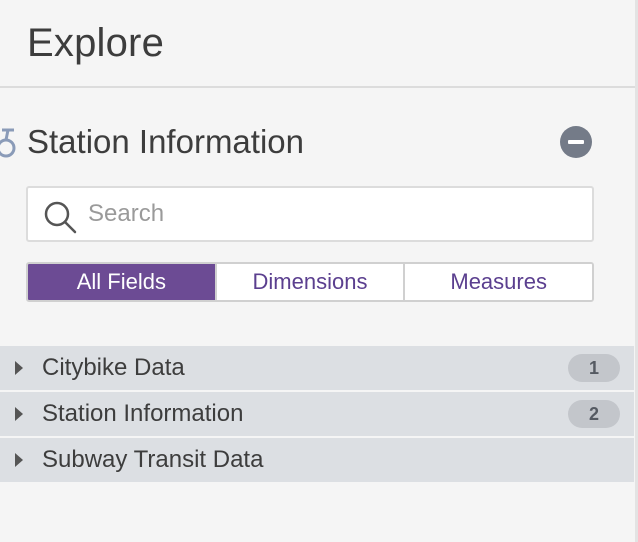  Describe the element at coordinates (316, 142) in the screenshot. I see `model-header: Station Information` at that location.